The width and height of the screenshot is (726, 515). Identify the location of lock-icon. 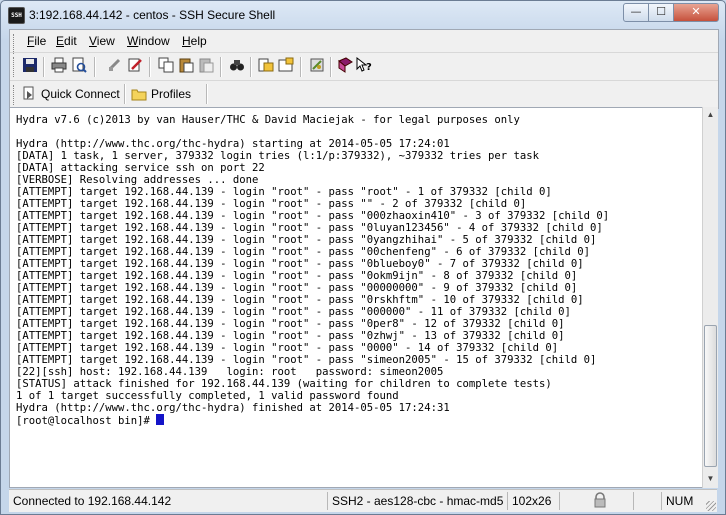
(600, 502).